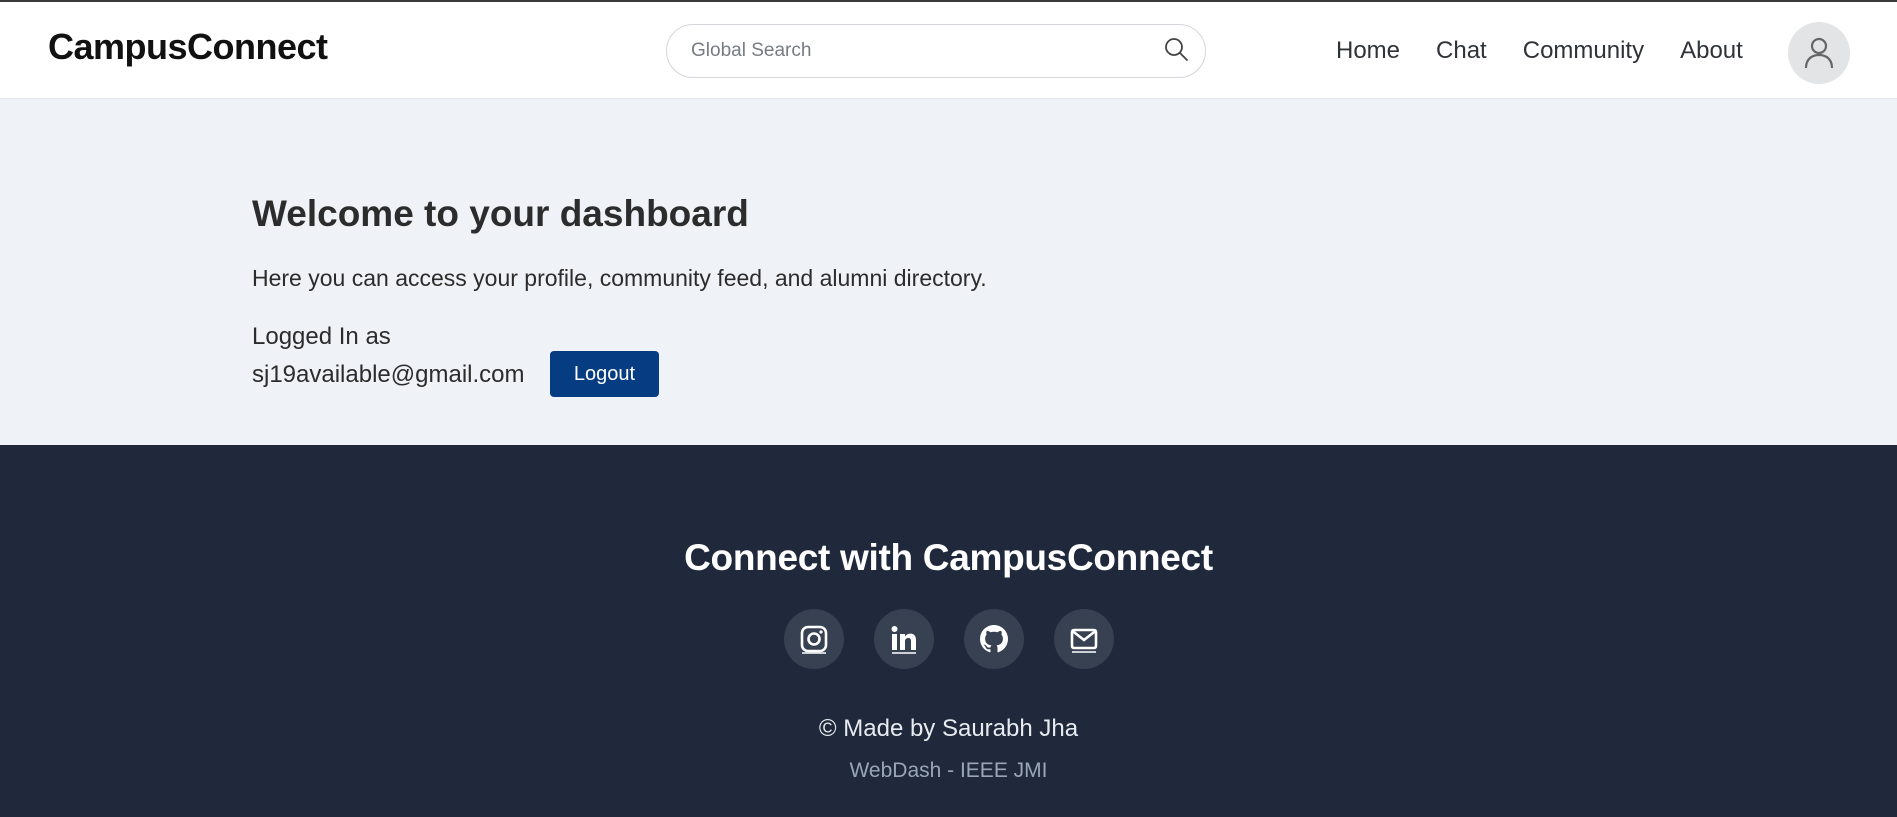  Describe the element at coordinates (911, 51) in the screenshot. I see `search-input` at that location.